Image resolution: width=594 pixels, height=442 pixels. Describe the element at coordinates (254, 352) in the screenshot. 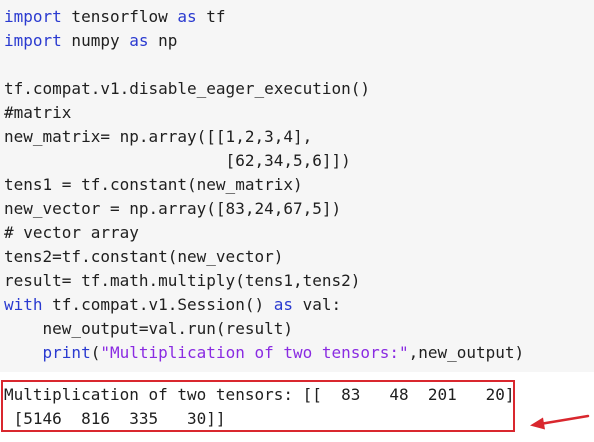

I see `code-string: "Multiplication of two tensors:"` at that location.